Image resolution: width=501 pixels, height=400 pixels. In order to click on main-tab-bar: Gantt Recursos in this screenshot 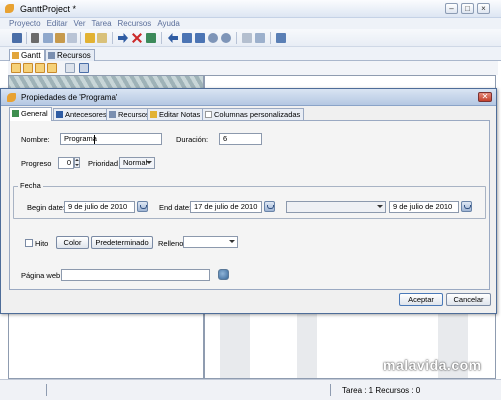, I will do `click(250, 54)`.